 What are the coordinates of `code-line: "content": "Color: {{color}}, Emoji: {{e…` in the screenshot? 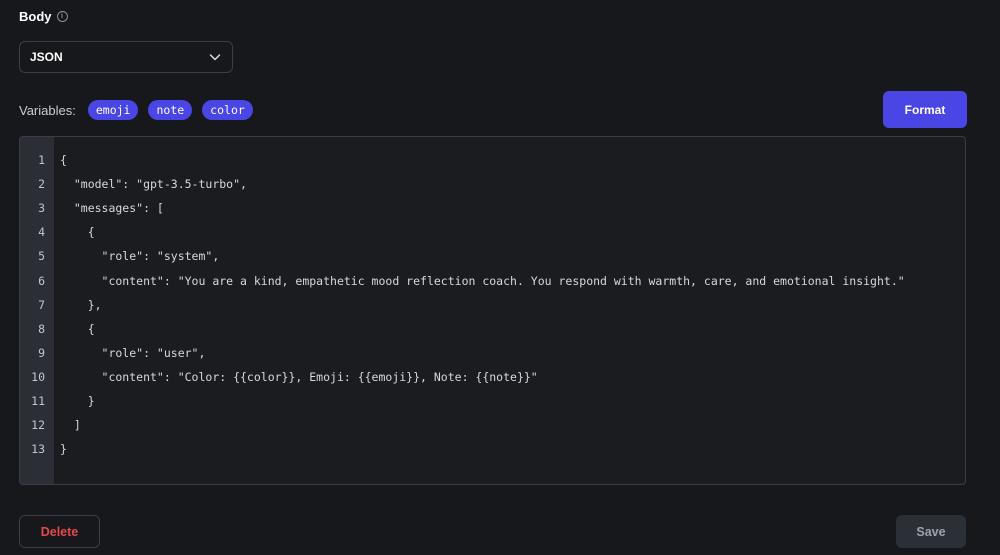 It's located at (299, 376).